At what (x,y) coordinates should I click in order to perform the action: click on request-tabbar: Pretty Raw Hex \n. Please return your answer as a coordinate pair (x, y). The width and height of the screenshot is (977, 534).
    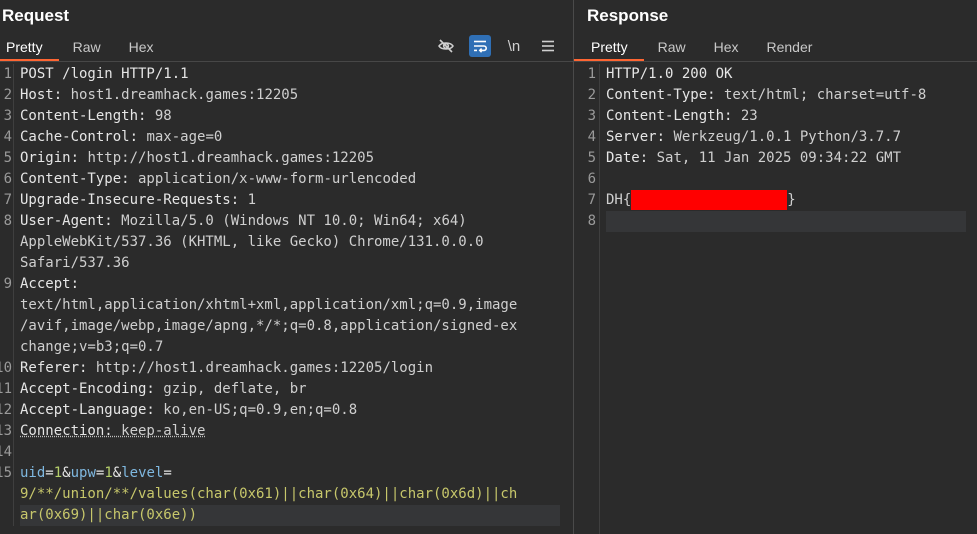
    Looking at the image, I should click on (286, 46).